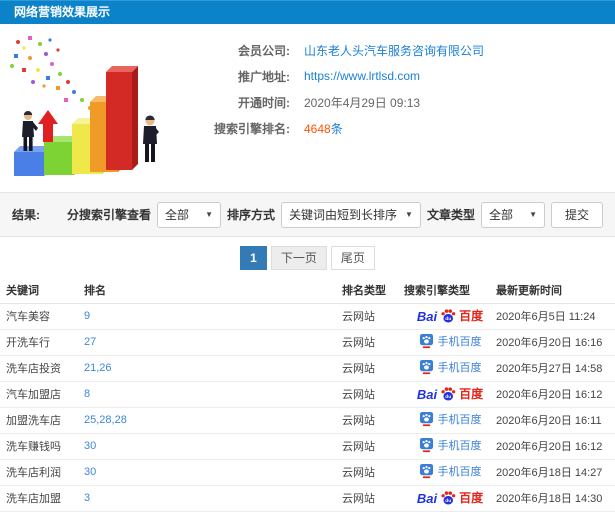  What do you see at coordinates (87, 394) in the screenshot?
I see `rank-link: 8` at bounding box center [87, 394].